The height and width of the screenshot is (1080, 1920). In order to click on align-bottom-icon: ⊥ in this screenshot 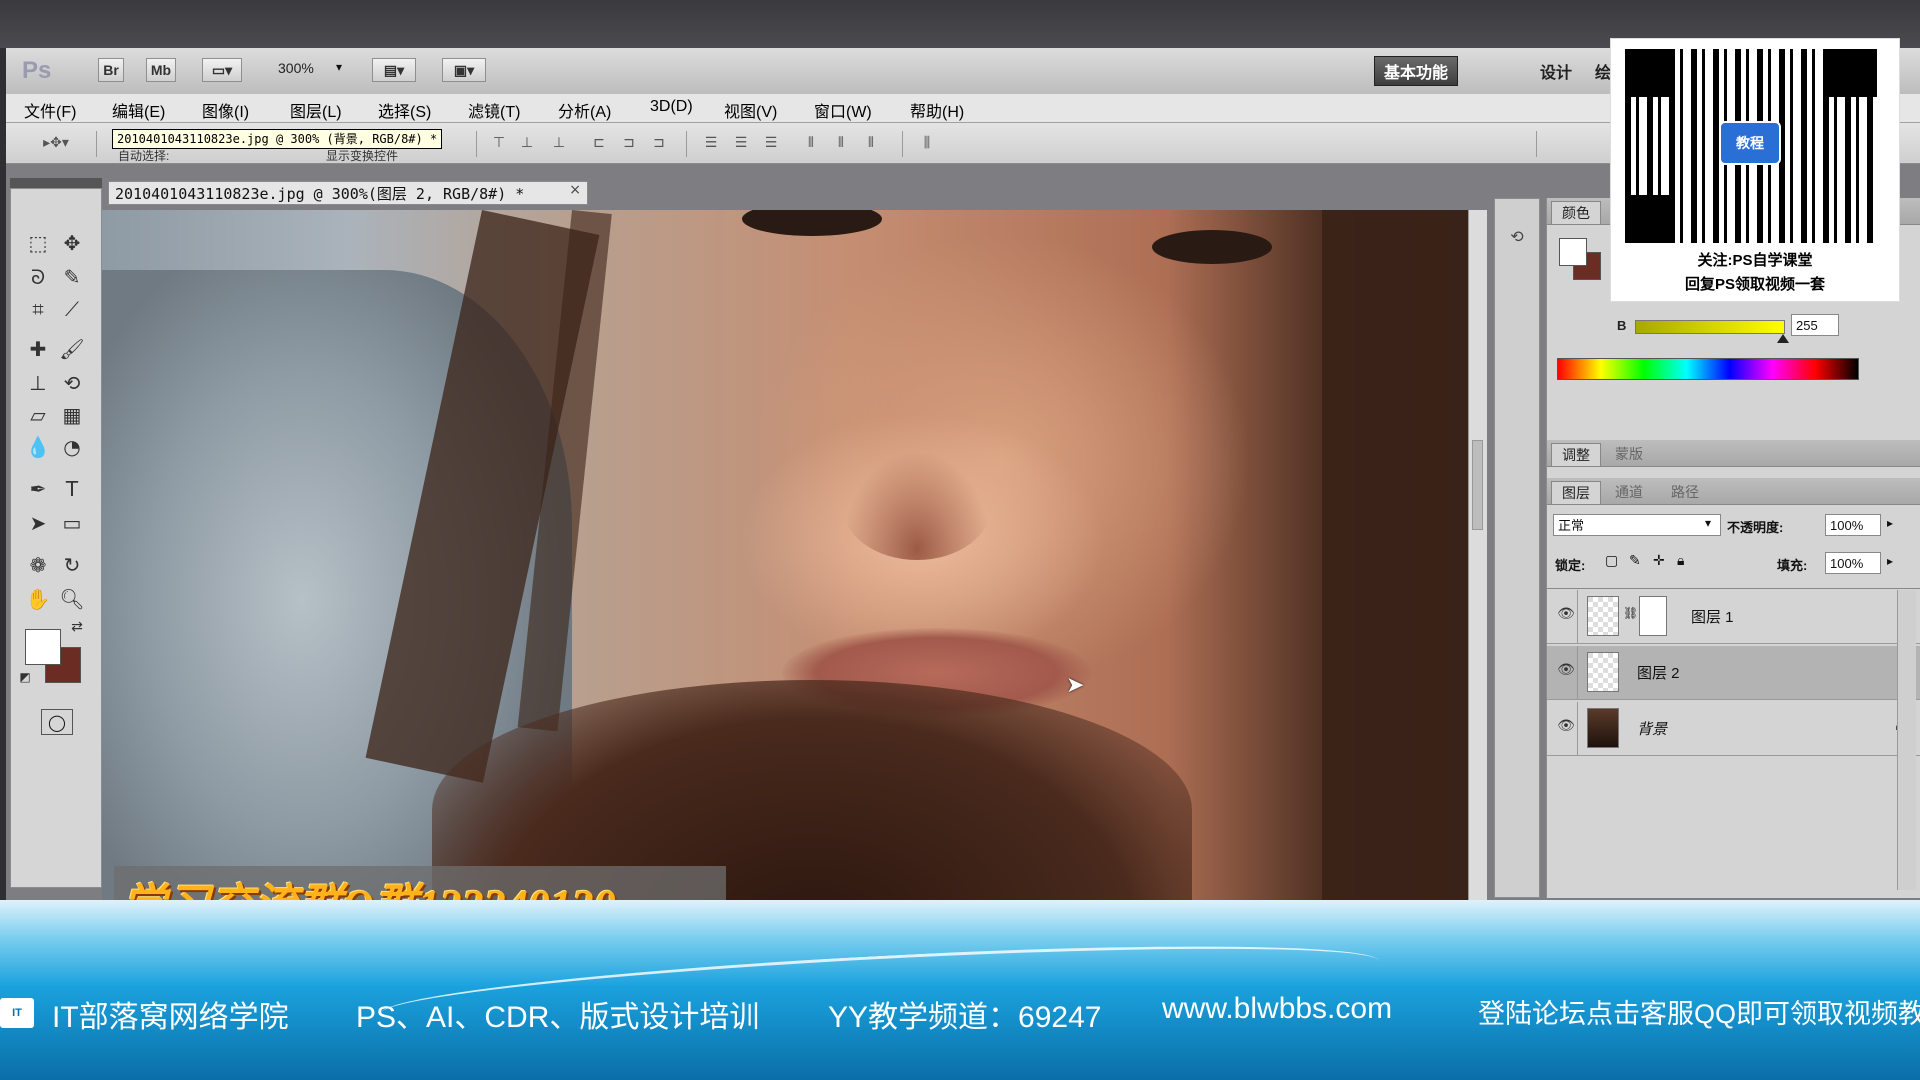, I will do `click(559, 143)`.